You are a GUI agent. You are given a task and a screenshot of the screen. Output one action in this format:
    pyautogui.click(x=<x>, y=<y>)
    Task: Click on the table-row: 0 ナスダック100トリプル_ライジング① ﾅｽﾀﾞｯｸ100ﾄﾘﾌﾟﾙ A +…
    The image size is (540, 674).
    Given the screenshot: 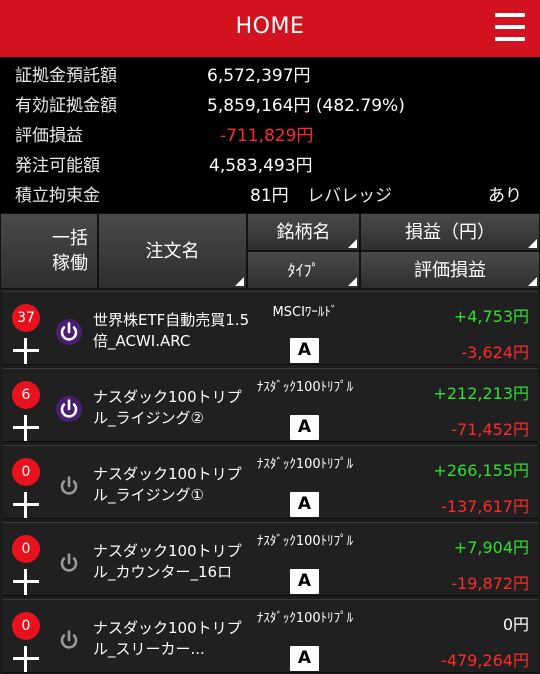 What is the action you would take?
    pyautogui.click(x=270, y=482)
    